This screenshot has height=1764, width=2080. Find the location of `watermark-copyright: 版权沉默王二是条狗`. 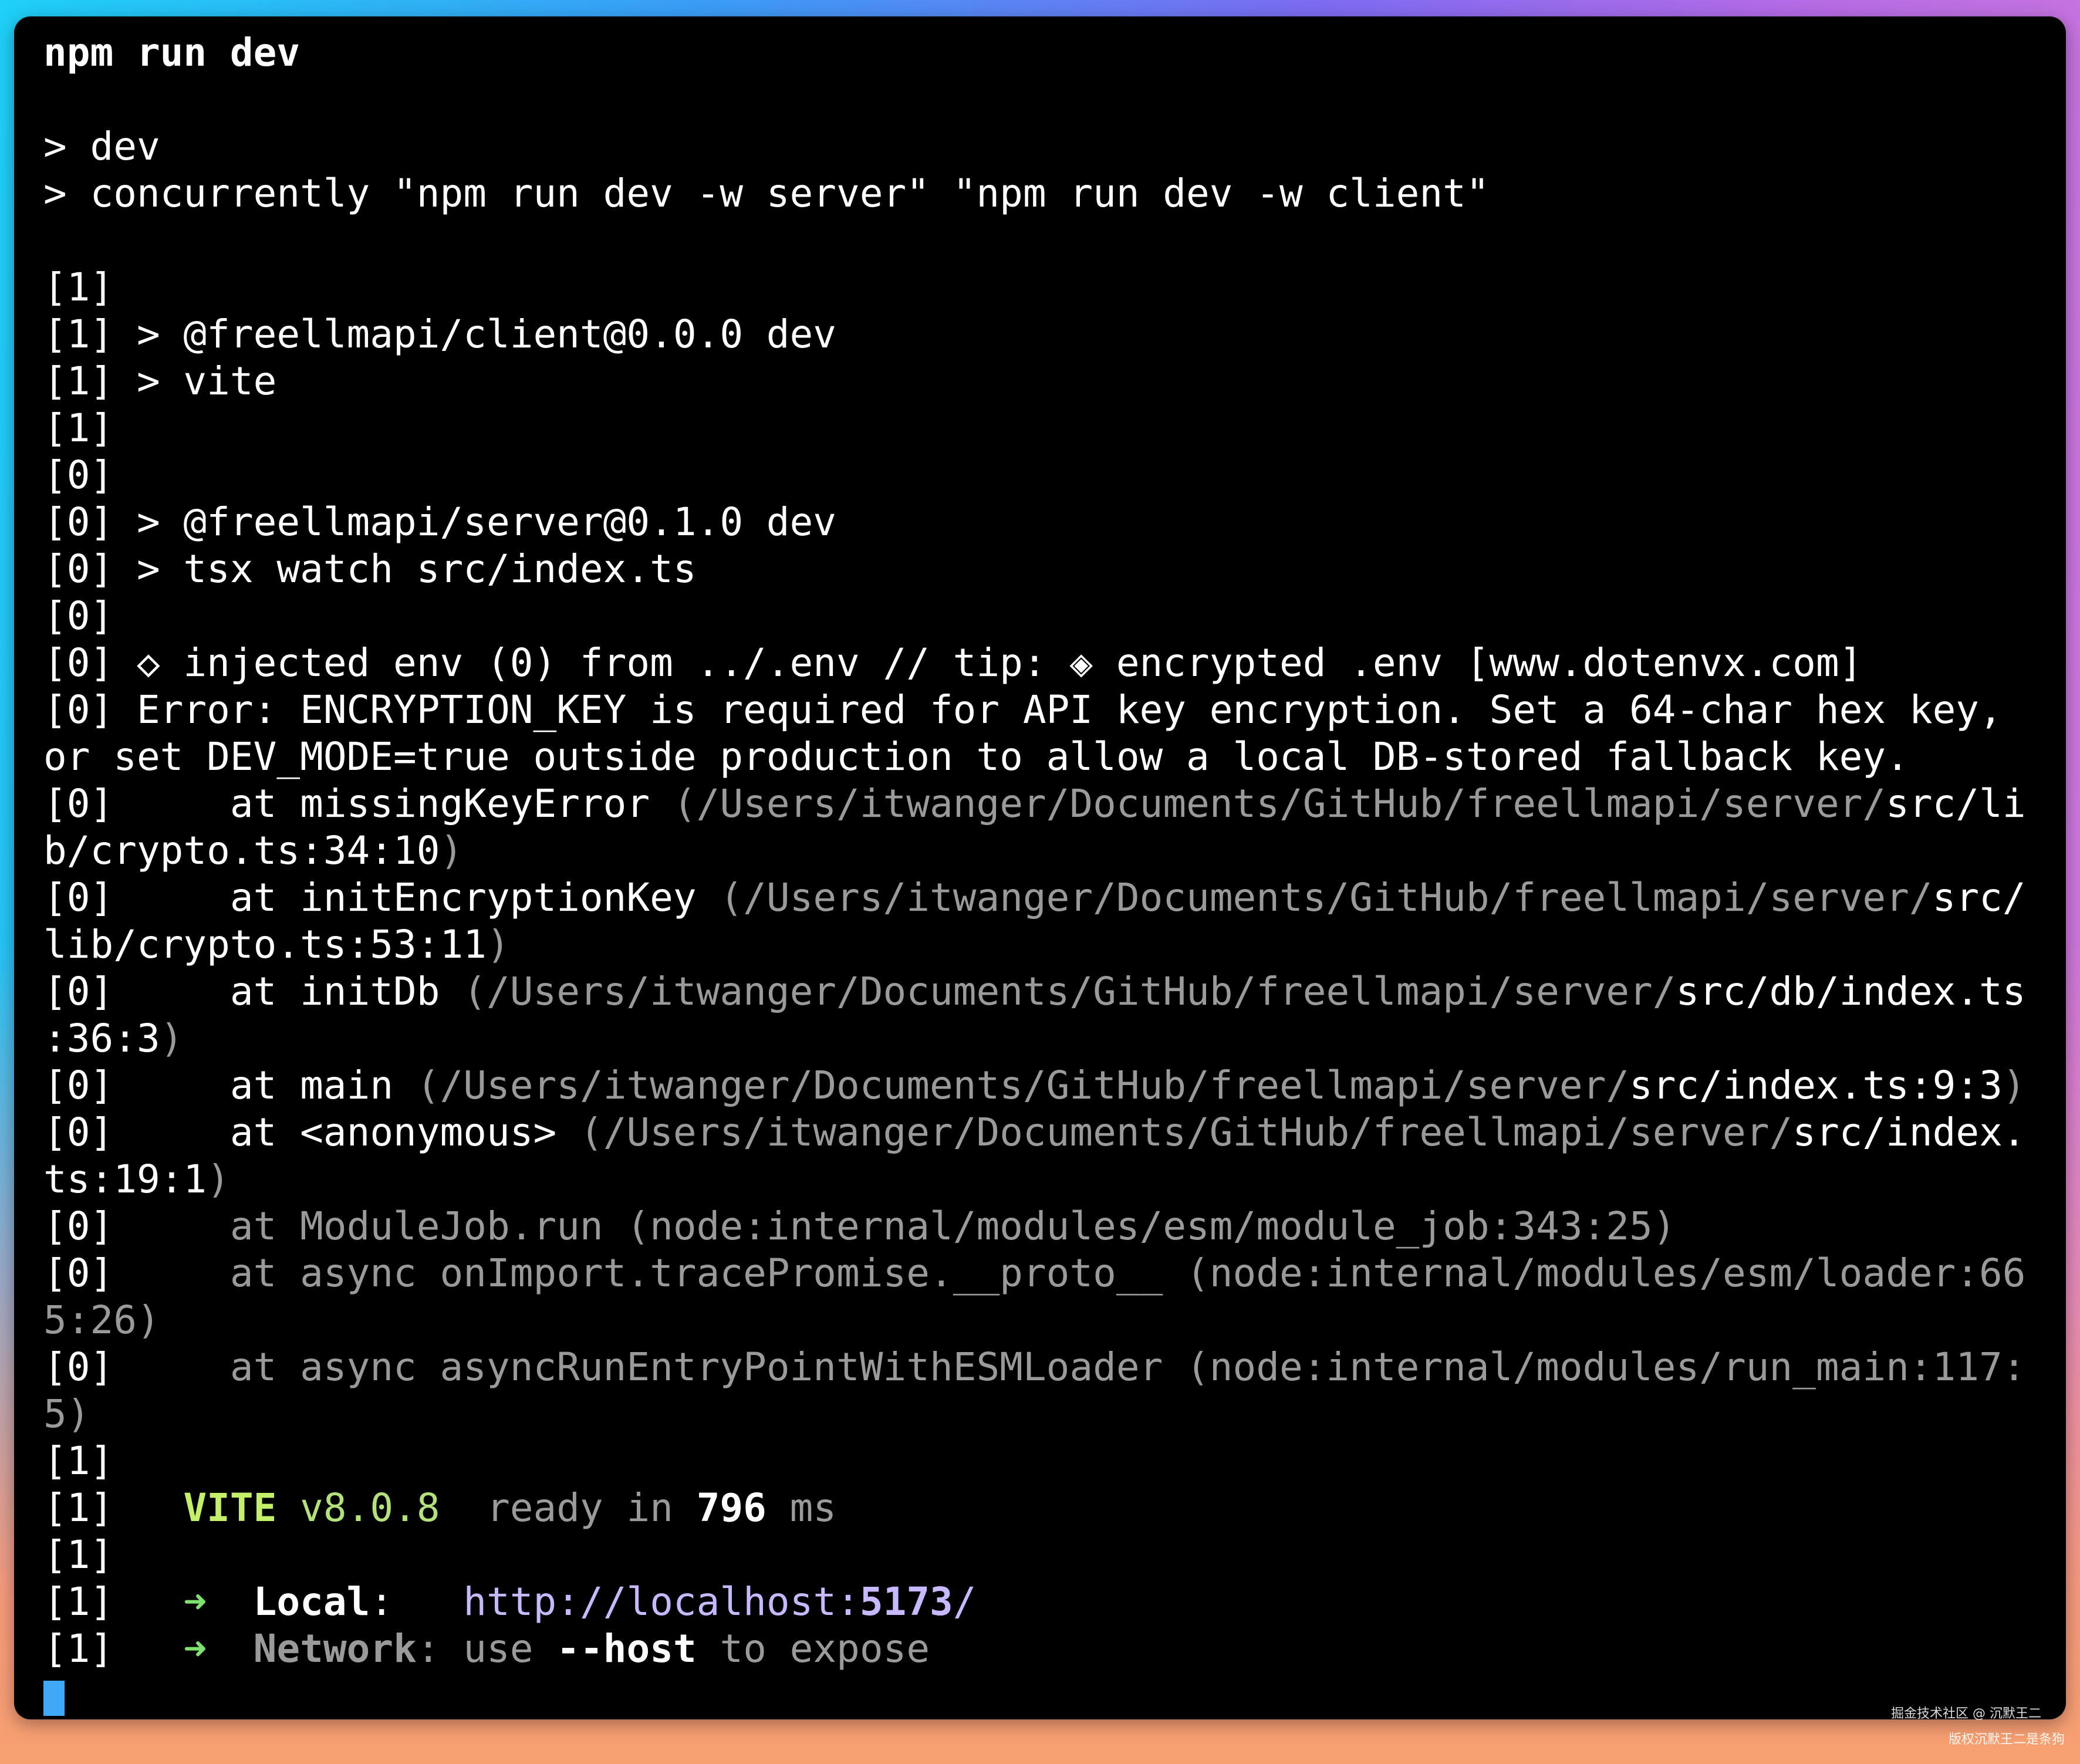

watermark-copyright: 版权沉默王二是条狗 is located at coordinates (2006, 1739).